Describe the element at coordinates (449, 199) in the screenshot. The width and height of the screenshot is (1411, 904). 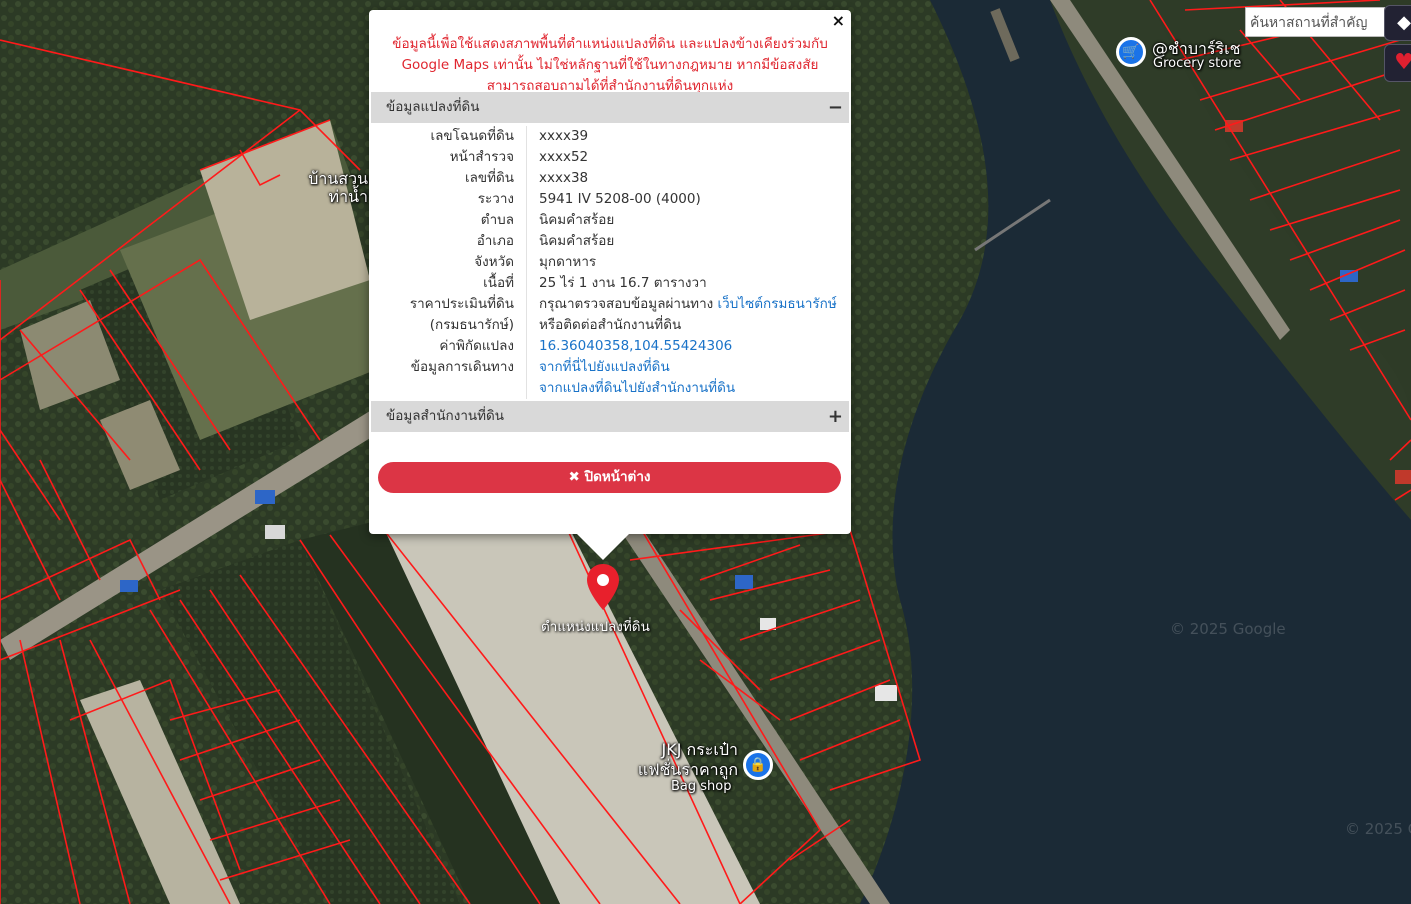
I see `field-key: ระวาง` at that location.